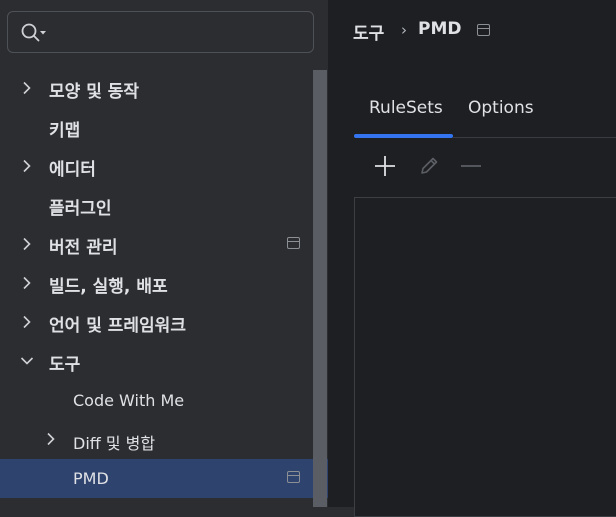 This screenshot has width=616, height=517. Describe the element at coordinates (501, 108) in the screenshot. I see `tab-options: Options` at that location.